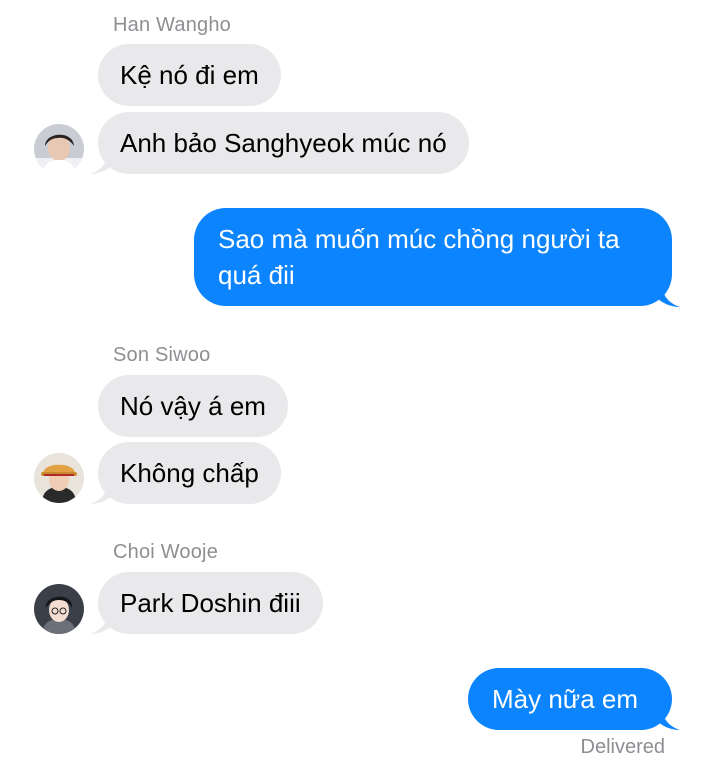 This screenshot has height=778, width=720. Describe the element at coordinates (166, 552) in the screenshot. I see `sender-name: Choi Wooje` at that location.